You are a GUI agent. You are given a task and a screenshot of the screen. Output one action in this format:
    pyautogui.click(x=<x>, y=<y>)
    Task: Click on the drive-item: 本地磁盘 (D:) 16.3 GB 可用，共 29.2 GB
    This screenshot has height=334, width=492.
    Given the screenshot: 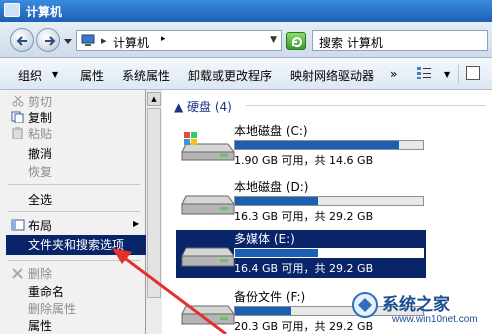 What is the action you would take?
    pyautogui.click(x=332, y=202)
    